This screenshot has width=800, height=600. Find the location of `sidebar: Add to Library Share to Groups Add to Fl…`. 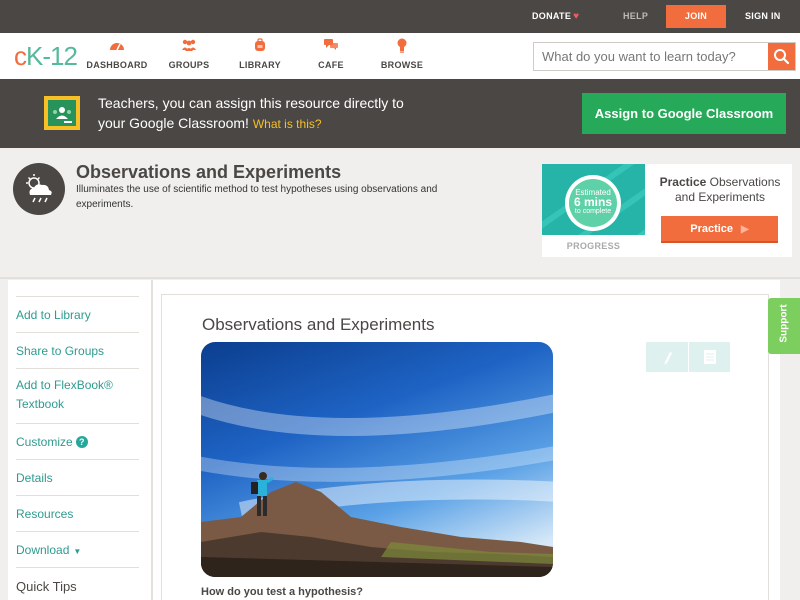

sidebar: Add to Library Share to Groups Add to Fl… is located at coordinates (79, 440).